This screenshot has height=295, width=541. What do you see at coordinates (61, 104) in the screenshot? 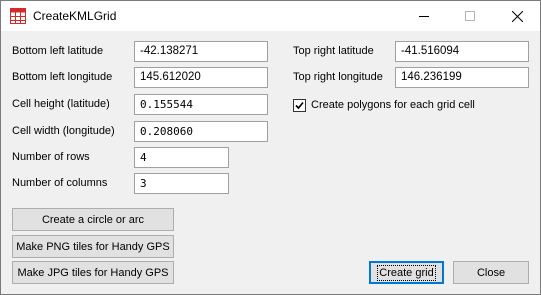
I see `cell-height-label: Cell height (latitude)` at bounding box center [61, 104].